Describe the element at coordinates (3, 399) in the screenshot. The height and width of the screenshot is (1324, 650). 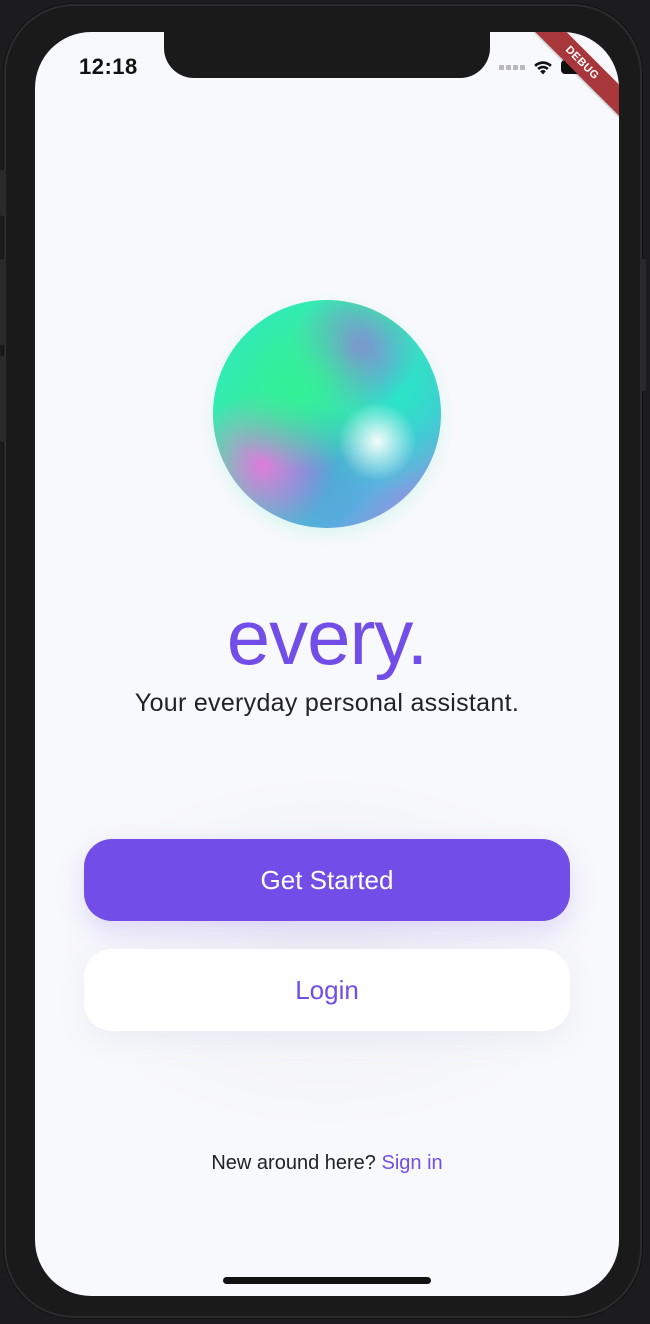
I see `volume-down-button` at that location.